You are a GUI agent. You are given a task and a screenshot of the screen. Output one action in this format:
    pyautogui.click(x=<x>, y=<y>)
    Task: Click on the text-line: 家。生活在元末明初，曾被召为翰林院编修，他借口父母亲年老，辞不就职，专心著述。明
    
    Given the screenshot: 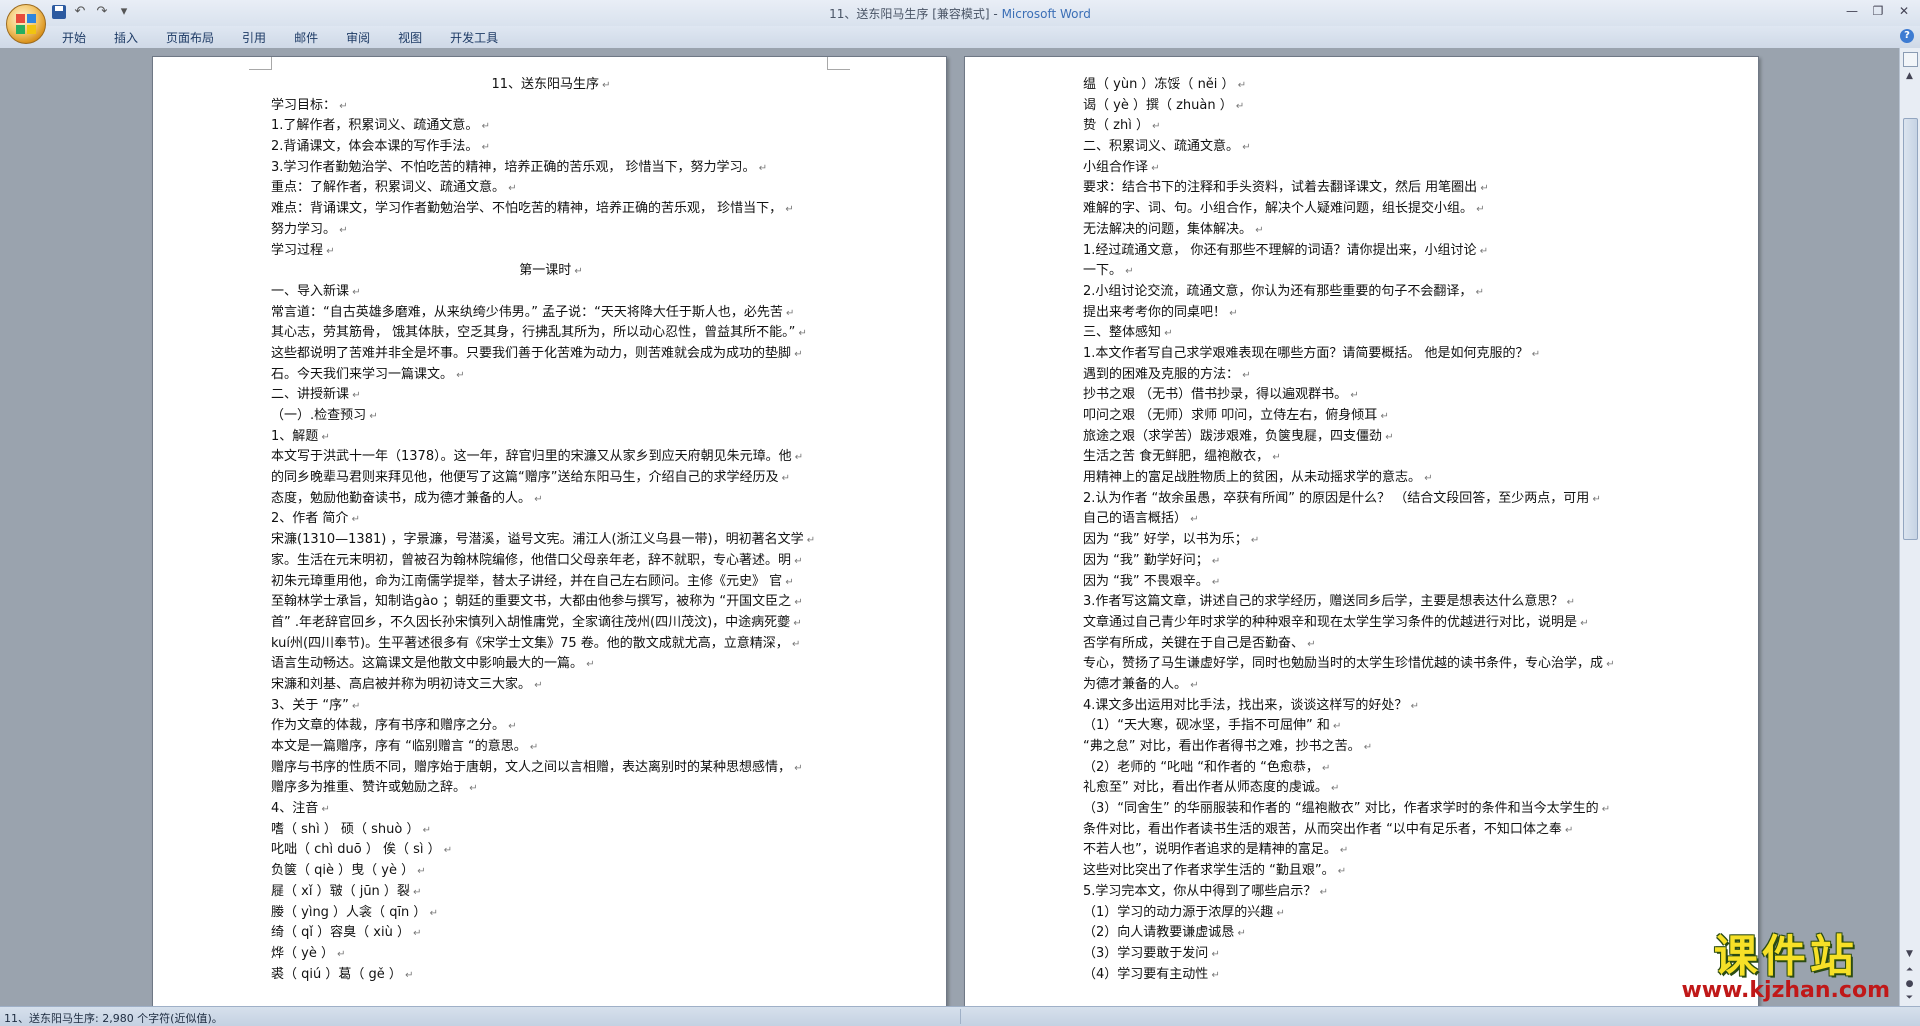 What is the action you would take?
    pyautogui.click(x=551, y=561)
    